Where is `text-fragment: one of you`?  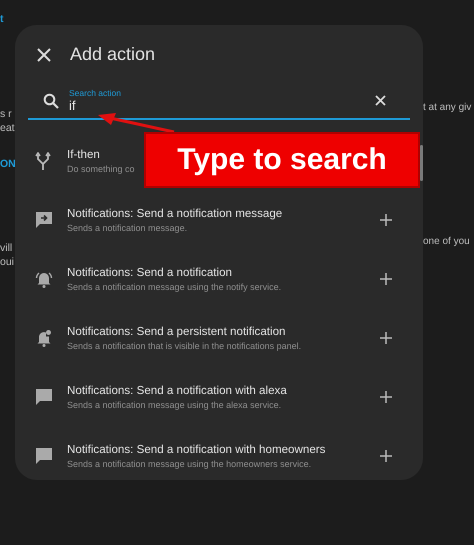
text-fragment: one of you is located at coordinates (446, 242).